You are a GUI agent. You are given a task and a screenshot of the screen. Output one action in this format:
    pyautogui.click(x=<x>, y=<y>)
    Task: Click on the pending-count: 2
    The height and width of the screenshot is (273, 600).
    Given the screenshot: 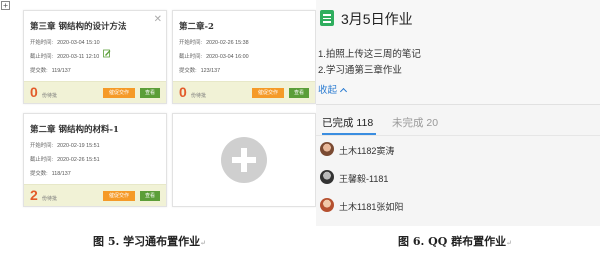 What is the action you would take?
    pyautogui.click(x=34, y=195)
    